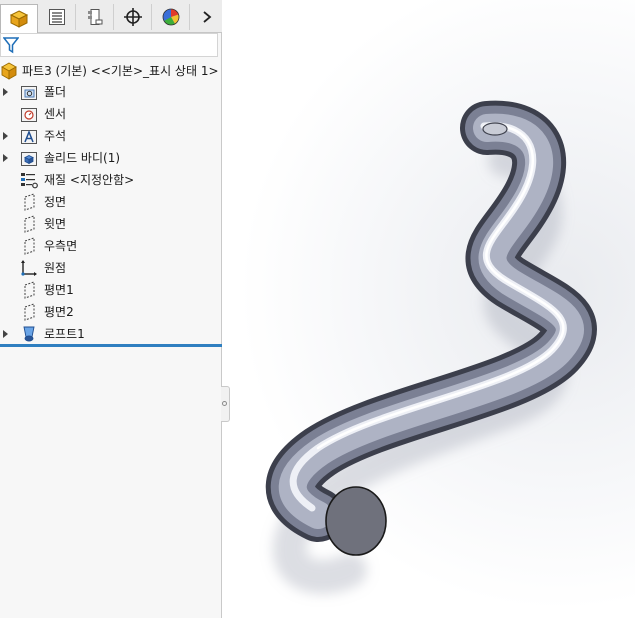  I want to click on part-icon, so click(9, 71).